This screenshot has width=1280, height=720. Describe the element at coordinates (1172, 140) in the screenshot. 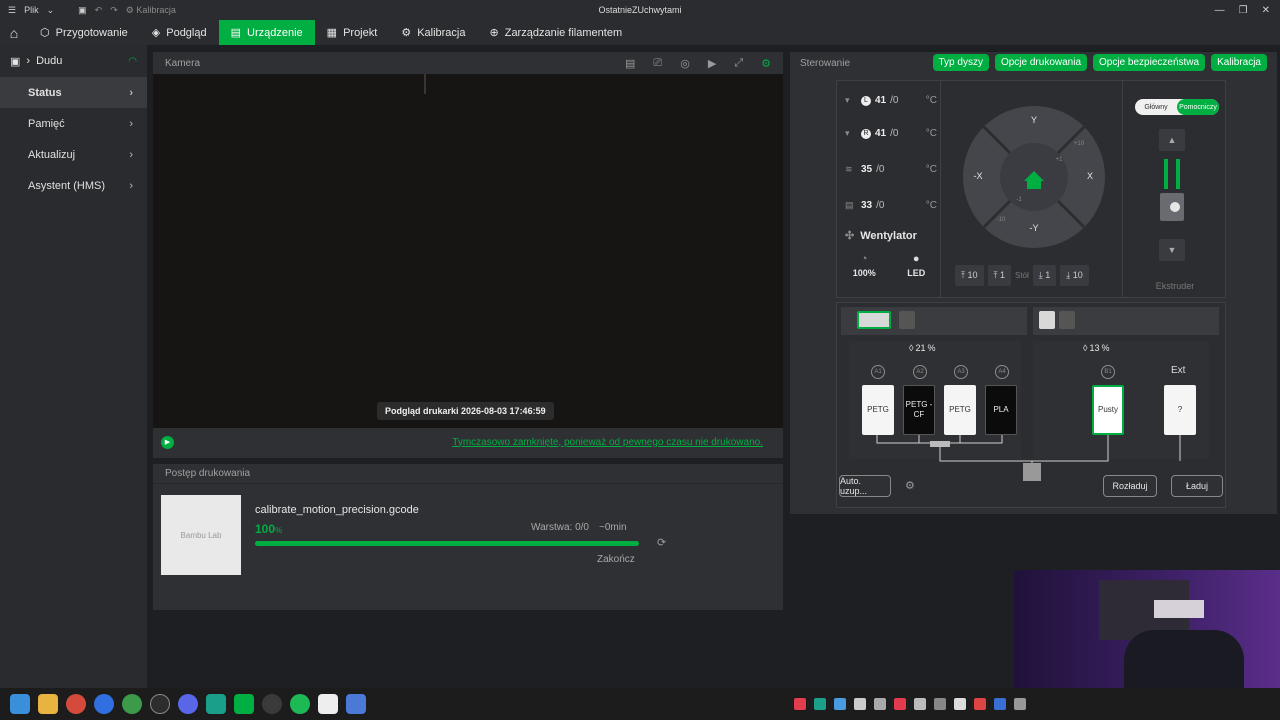

I see `extrude-up-button: ▲` at that location.